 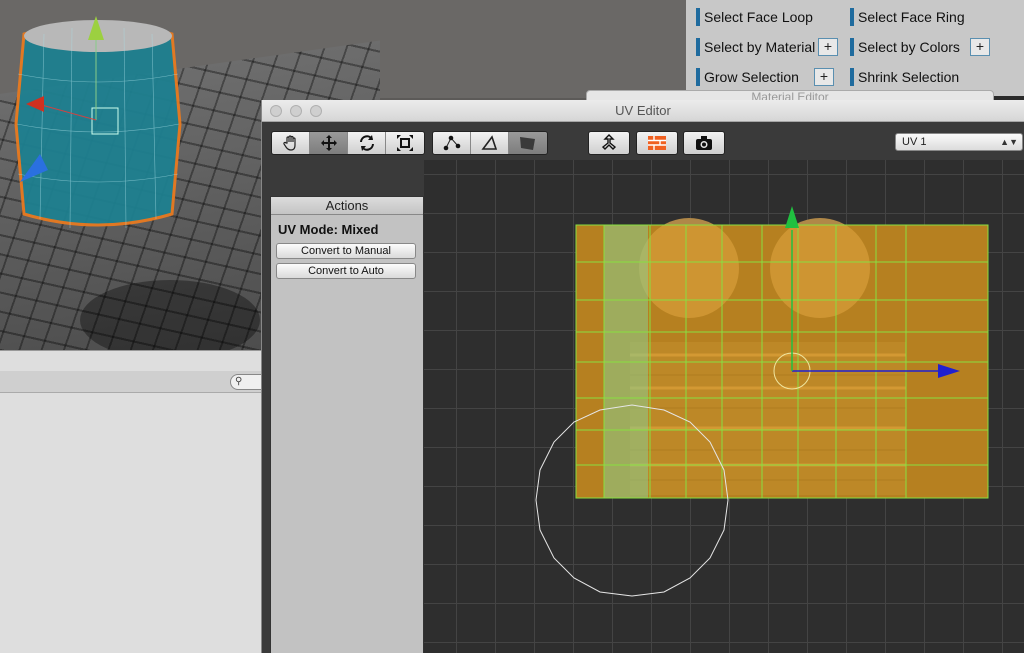 I want to click on convert-to-auto-button: Convert to Auto, so click(x=346, y=271).